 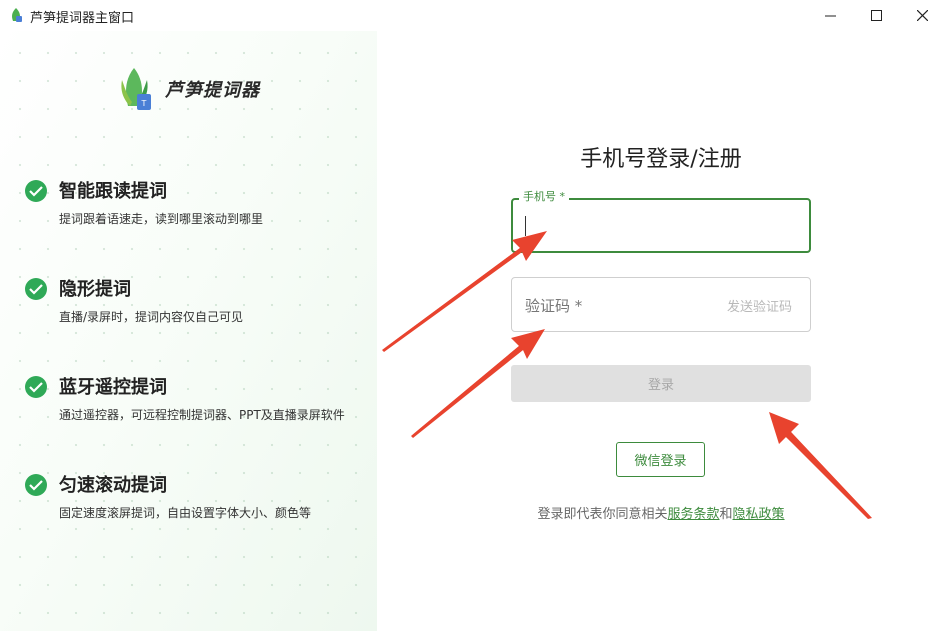 I want to click on login-button: 登录, so click(x=661, y=383).